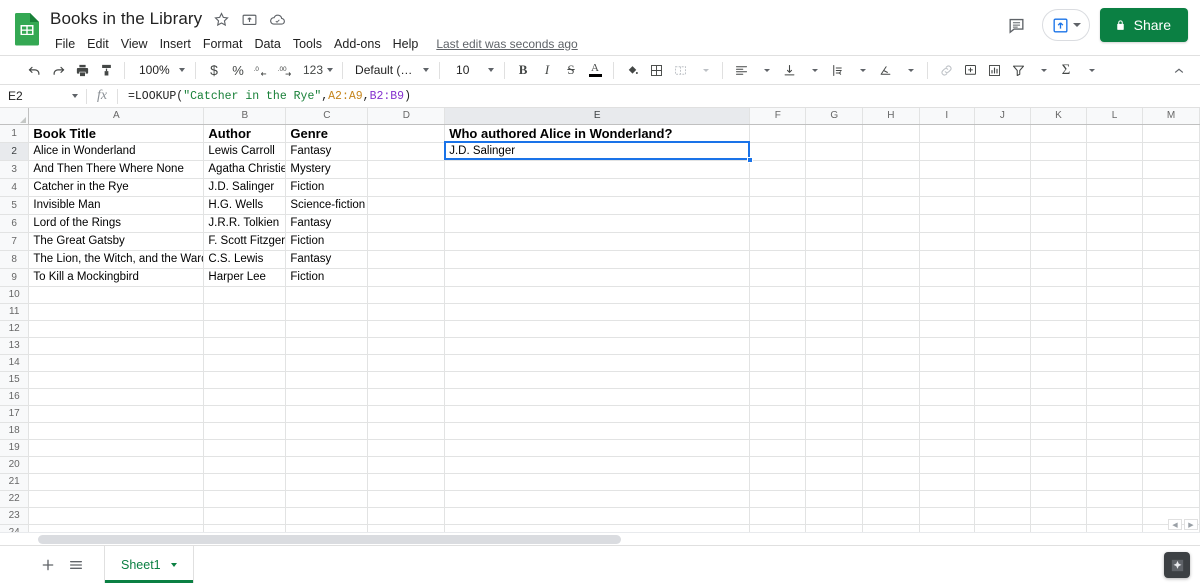 Image resolution: width=1200 pixels, height=585 pixels. I want to click on row-header-6: 6, so click(15, 223).